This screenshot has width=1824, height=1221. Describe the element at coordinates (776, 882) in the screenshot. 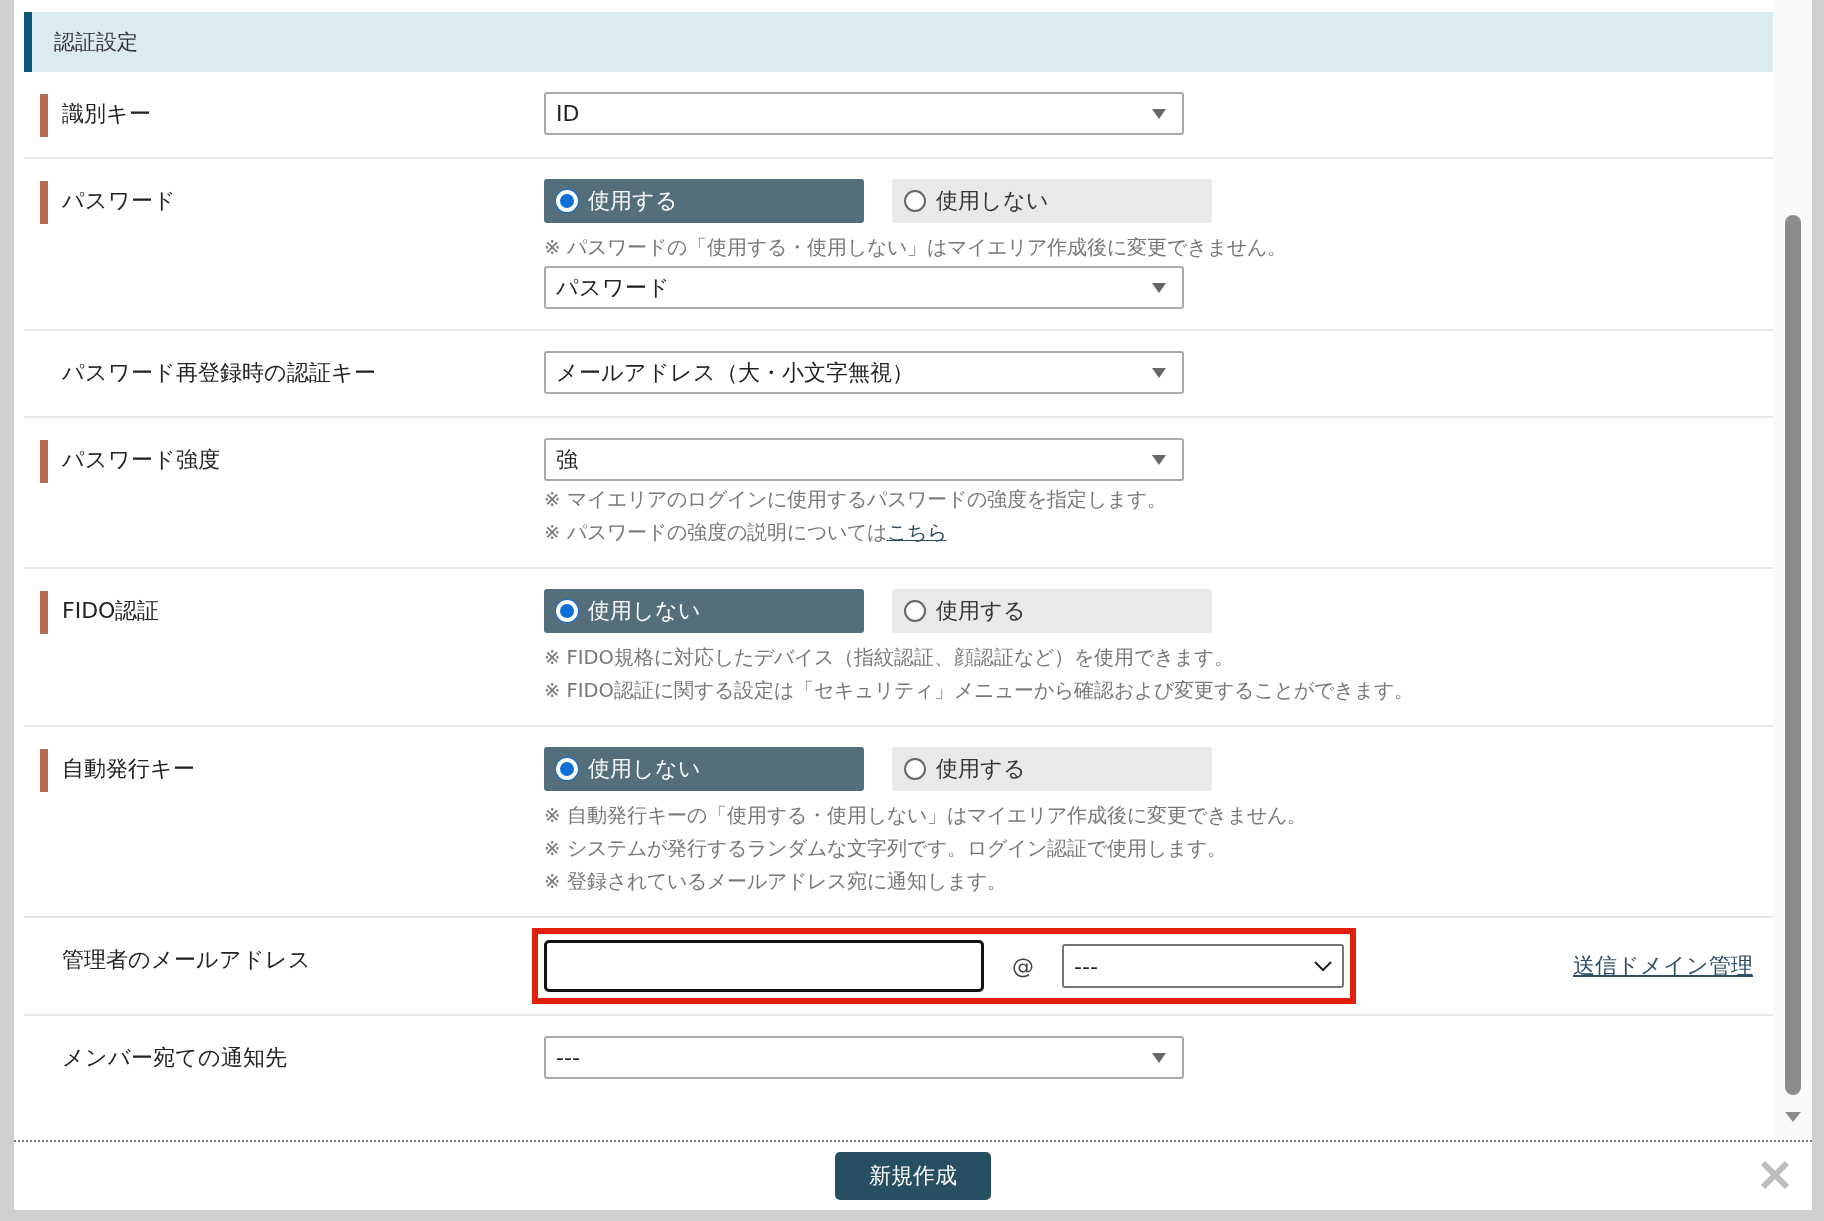

I see `note-text: ※ 登録されているメールアドレス宛に通知します。` at that location.